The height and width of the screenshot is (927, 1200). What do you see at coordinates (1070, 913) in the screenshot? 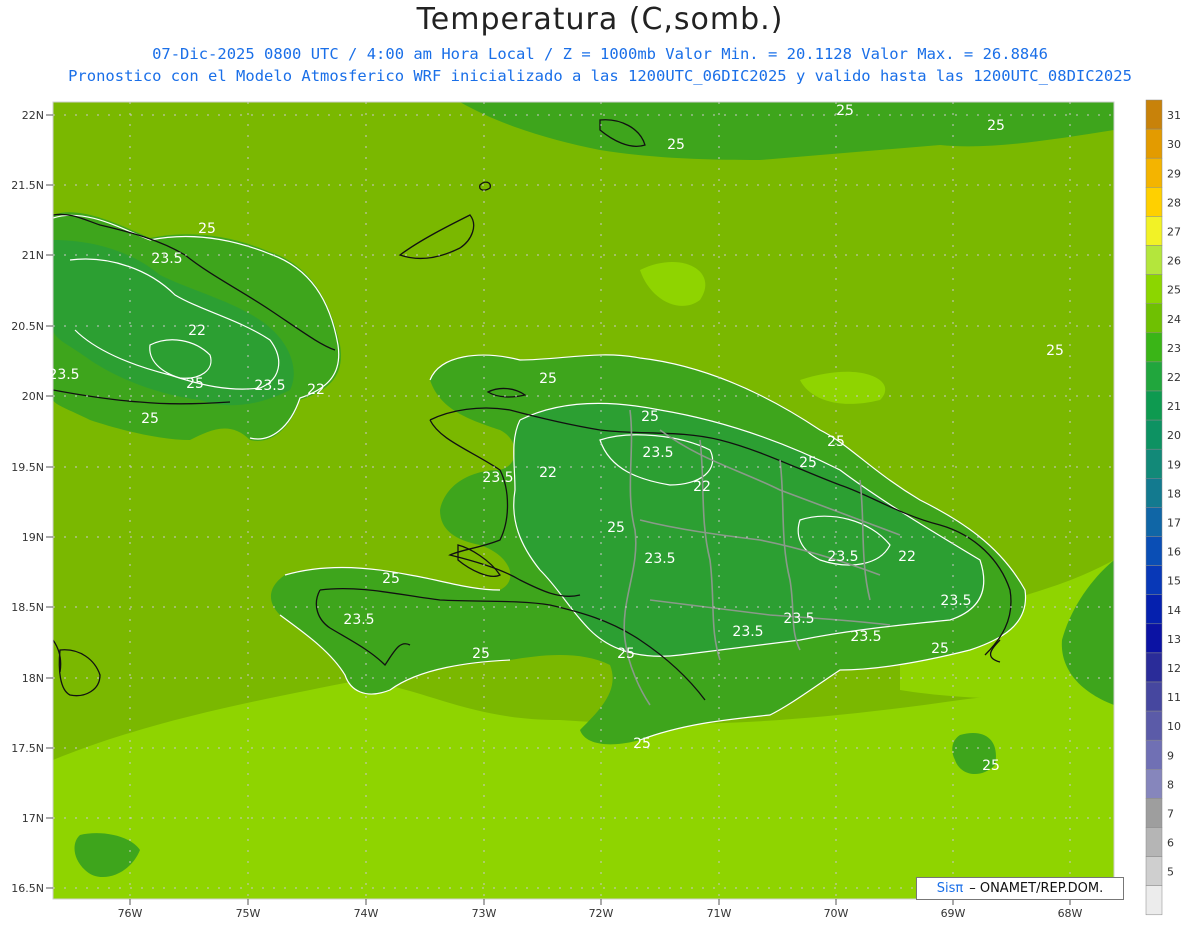
I see `lon-label: 68W` at bounding box center [1070, 913].